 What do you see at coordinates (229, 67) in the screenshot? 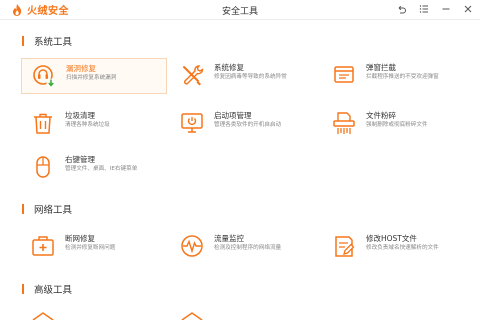
I see `tool-name: 系统修复` at bounding box center [229, 67].